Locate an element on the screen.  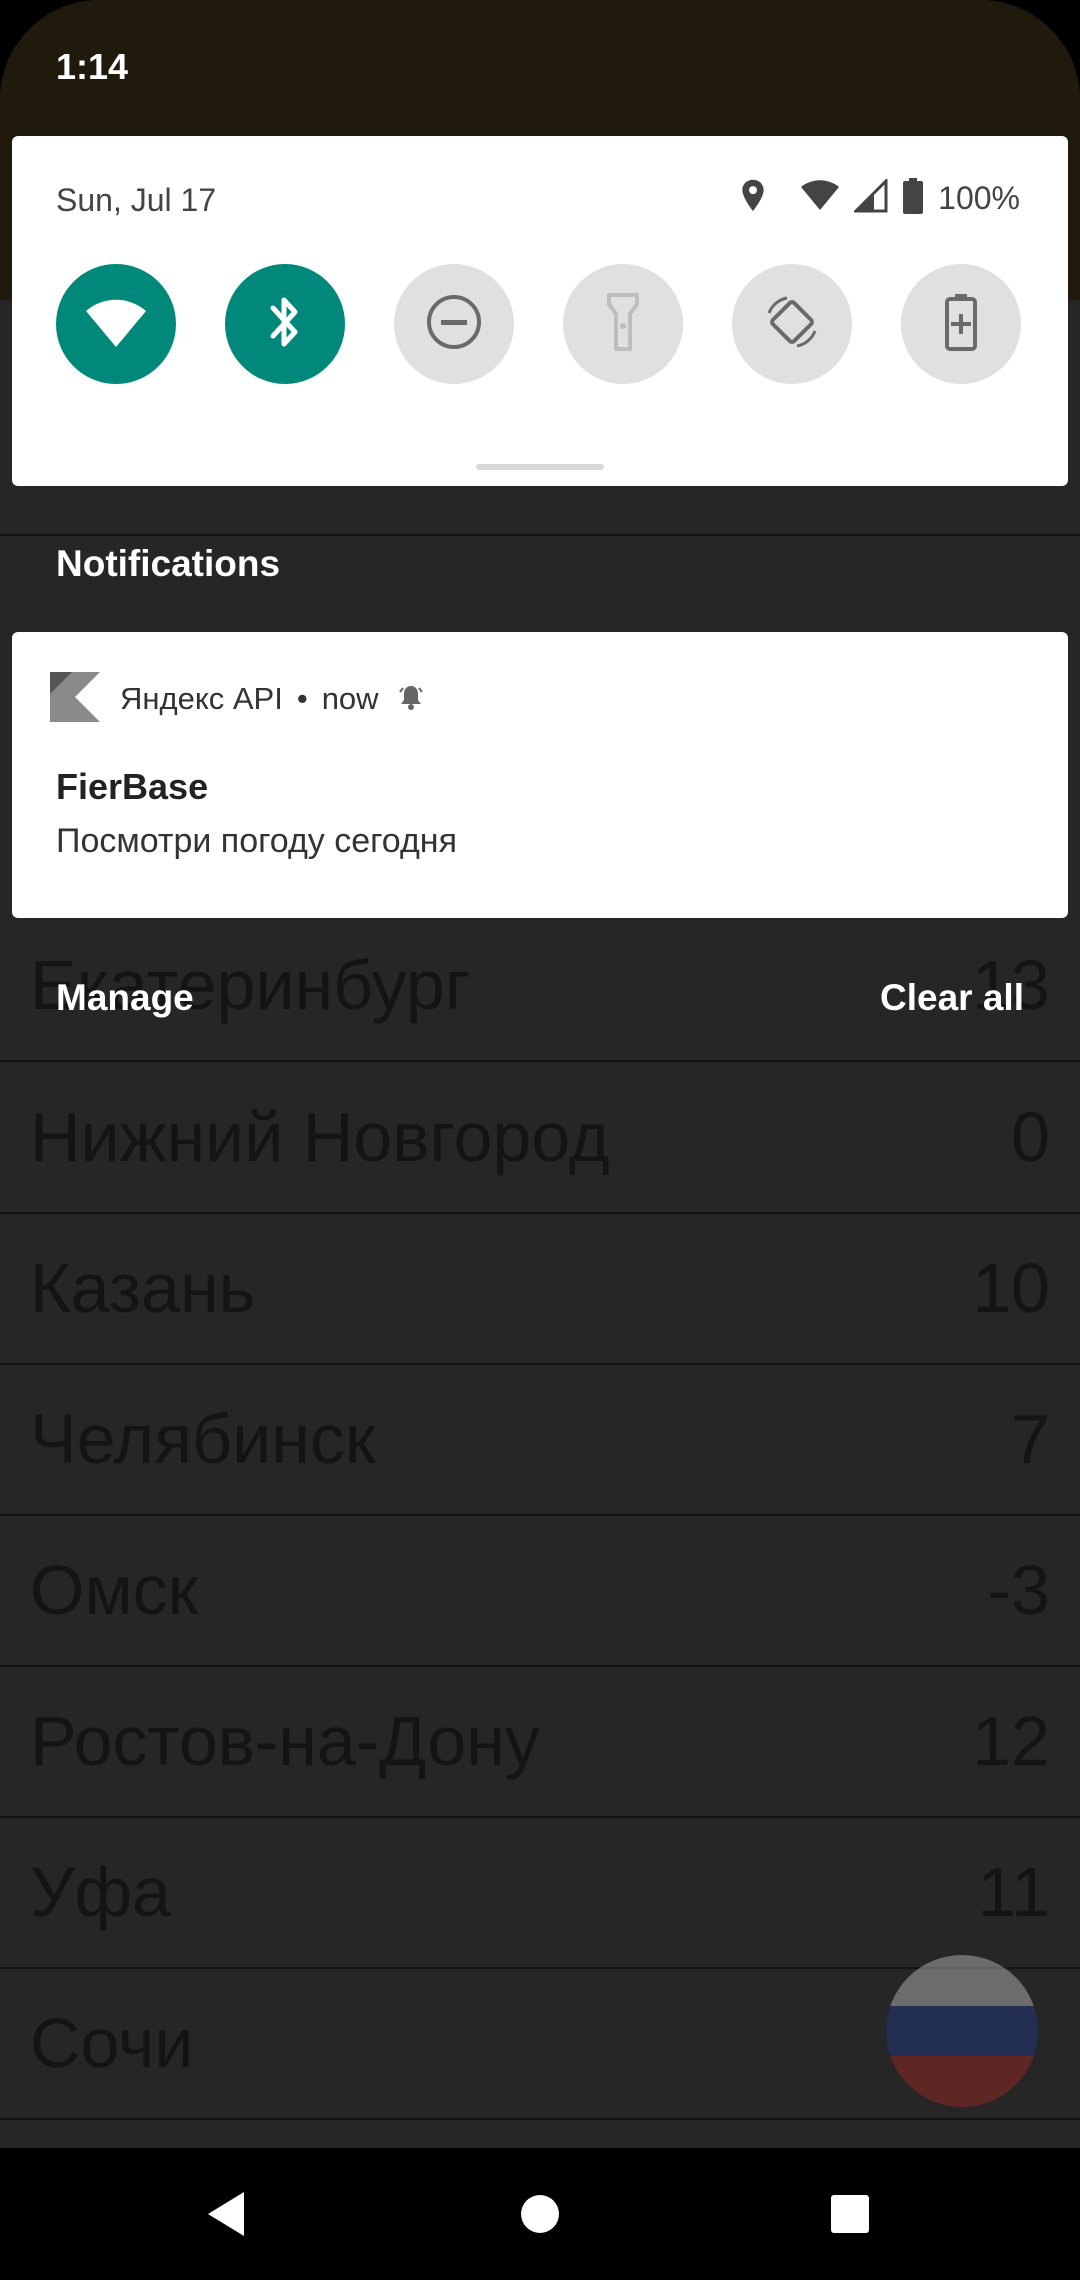
city-row: Ростов-на-Дону 12 is located at coordinates (540, 1742).